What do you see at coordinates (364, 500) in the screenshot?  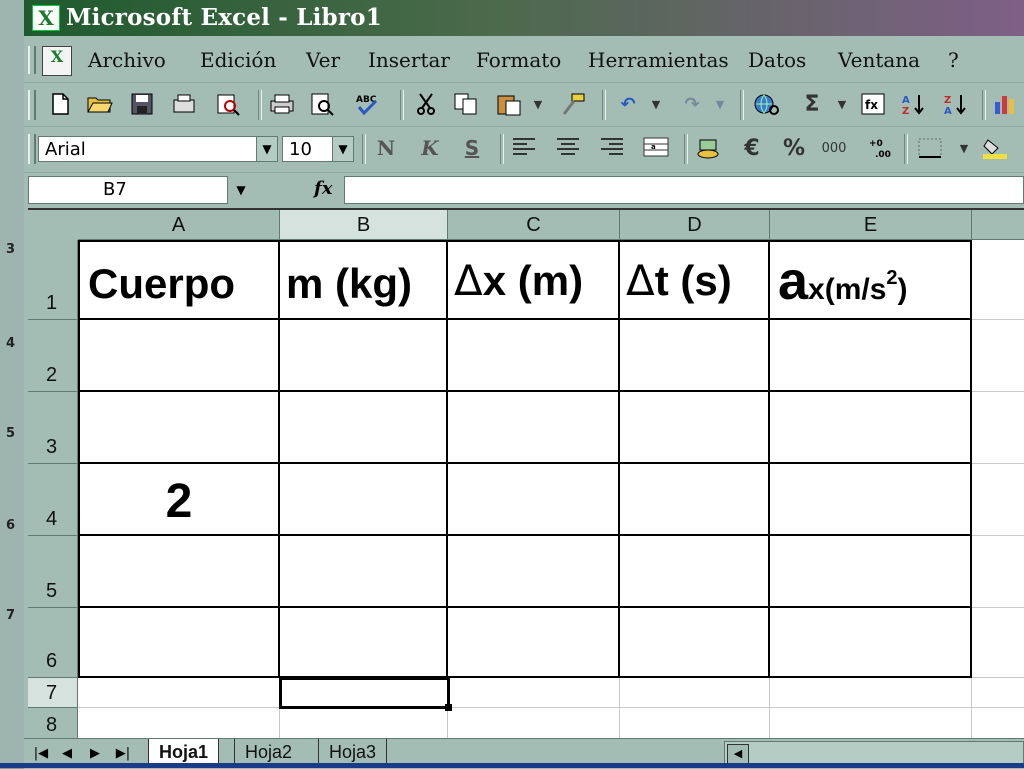 I see `cell-B4` at bounding box center [364, 500].